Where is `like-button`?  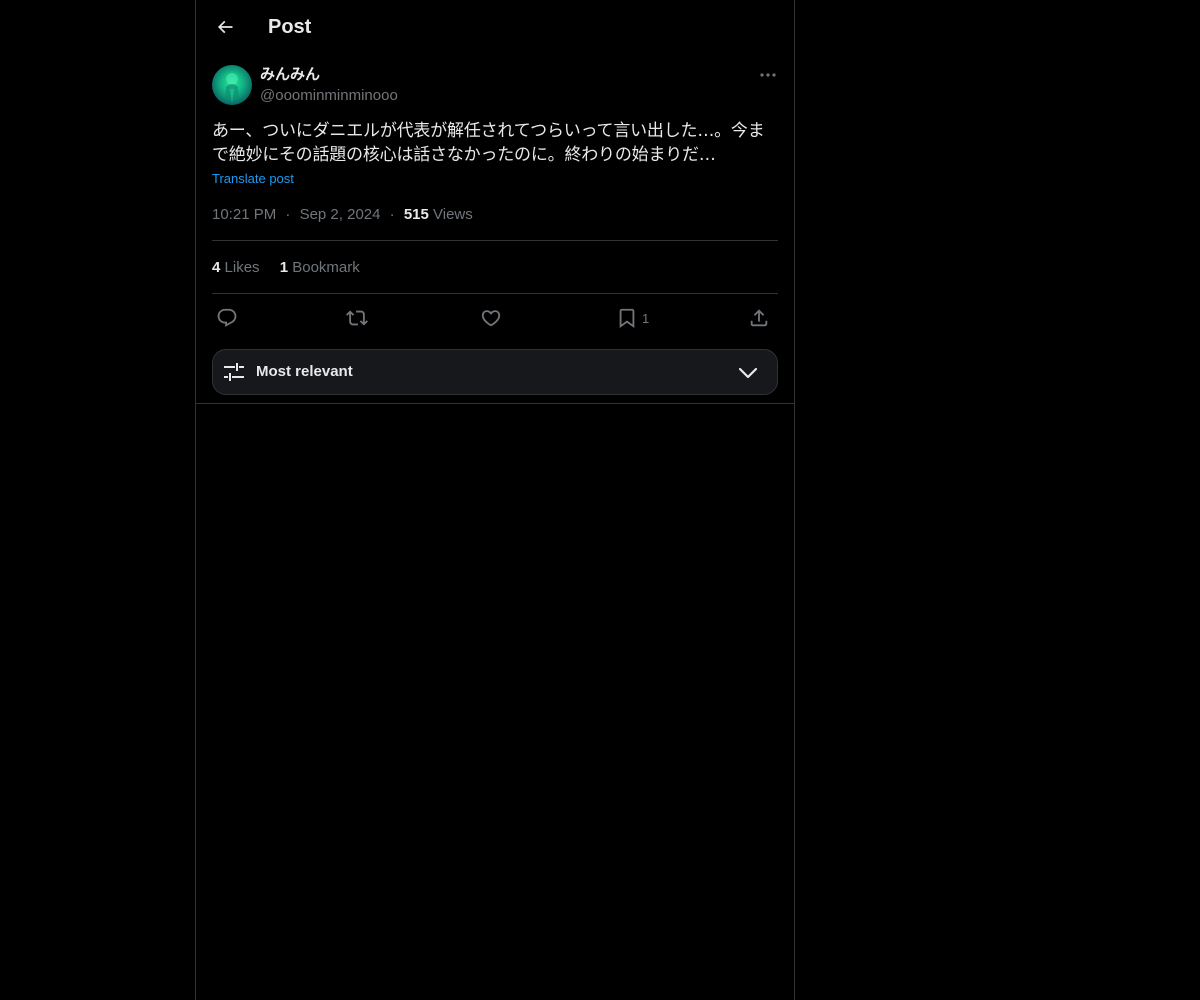 like-button is located at coordinates (491, 318).